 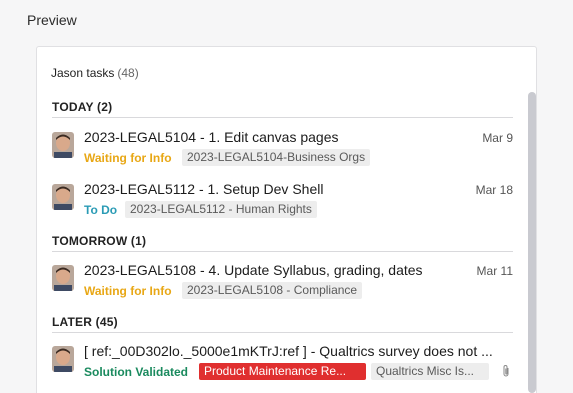 I want to click on task-date: Mar 18, so click(x=494, y=190).